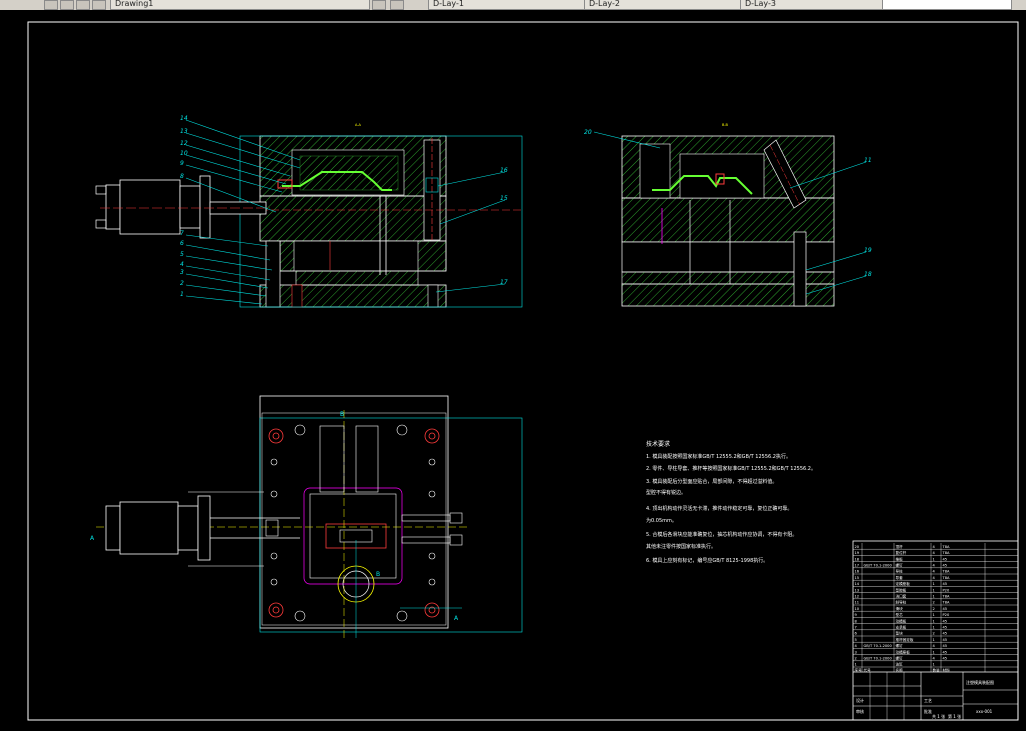 This screenshot has width=1026, height=731. What do you see at coordinates (900, 633) in the screenshot?
I see `bom-cell-name: 垫块` at bounding box center [900, 633].